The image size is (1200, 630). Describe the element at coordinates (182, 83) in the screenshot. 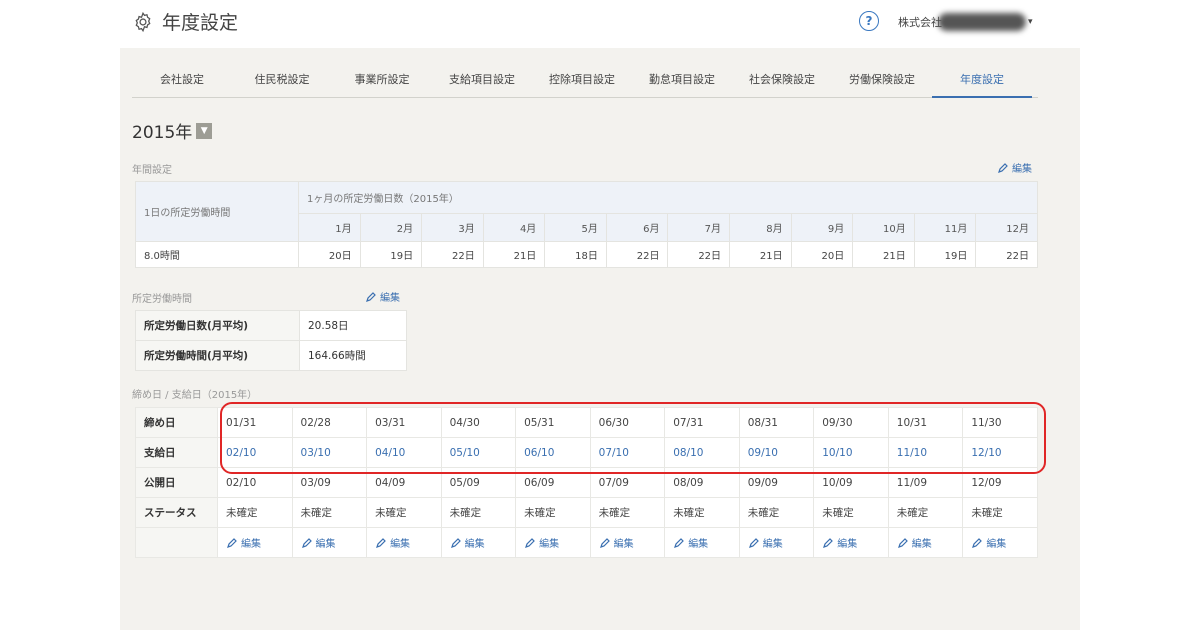

I see `tab-0: 会社設定` at that location.